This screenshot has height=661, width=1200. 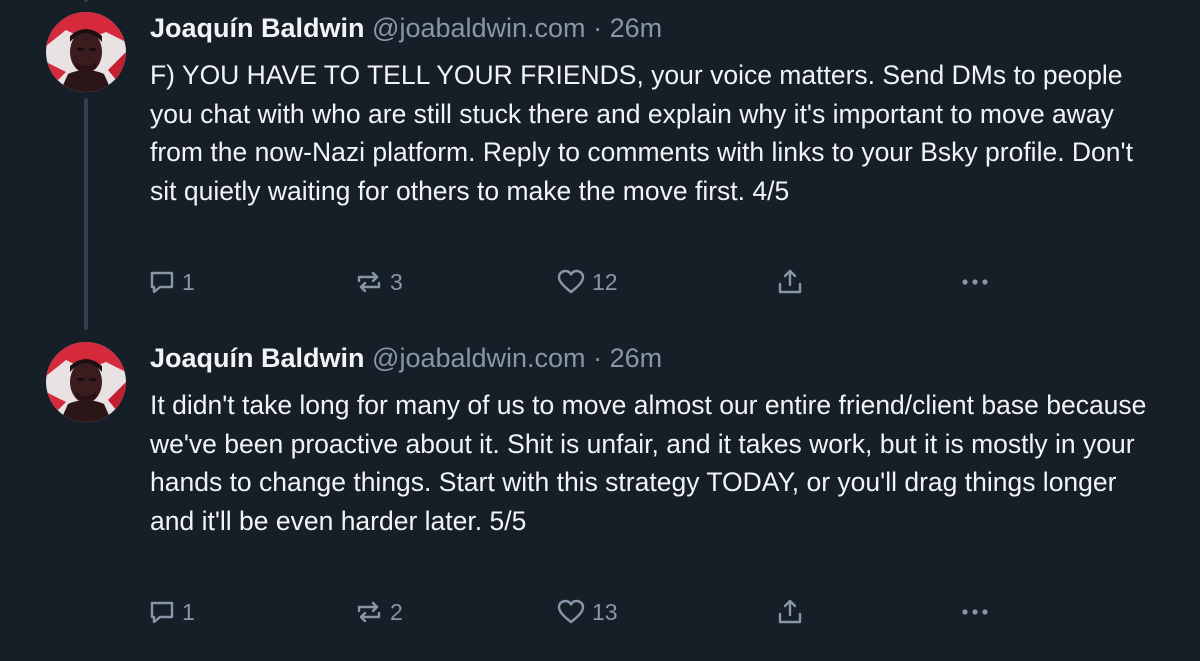 What do you see at coordinates (587, 612) in the screenshot?
I see `like-button: 13` at bounding box center [587, 612].